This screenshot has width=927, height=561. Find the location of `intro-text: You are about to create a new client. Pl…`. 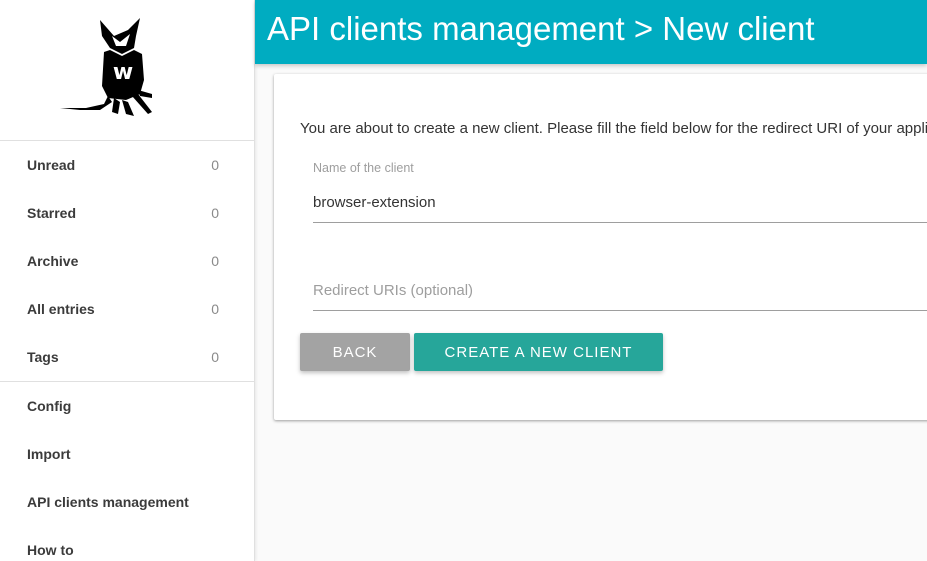

intro-text: You are about to create a new client. Pl… is located at coordinates (613, 128).